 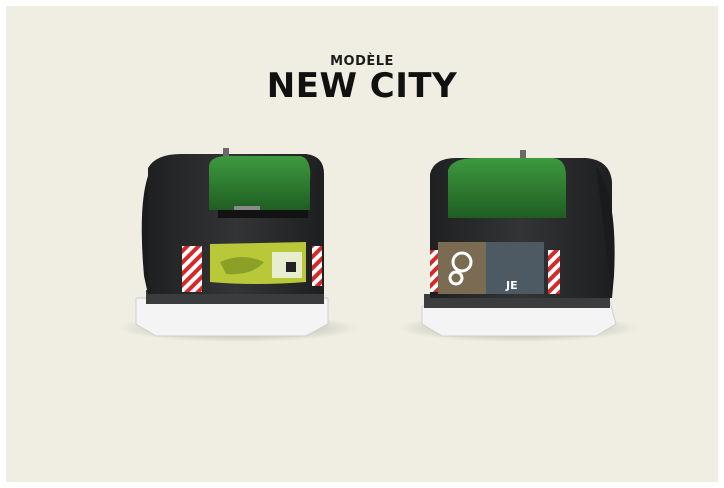 What do you see at coordinates (238, 245) in the screenshot?
I see `left-bin` at bounding box center [238, 245].